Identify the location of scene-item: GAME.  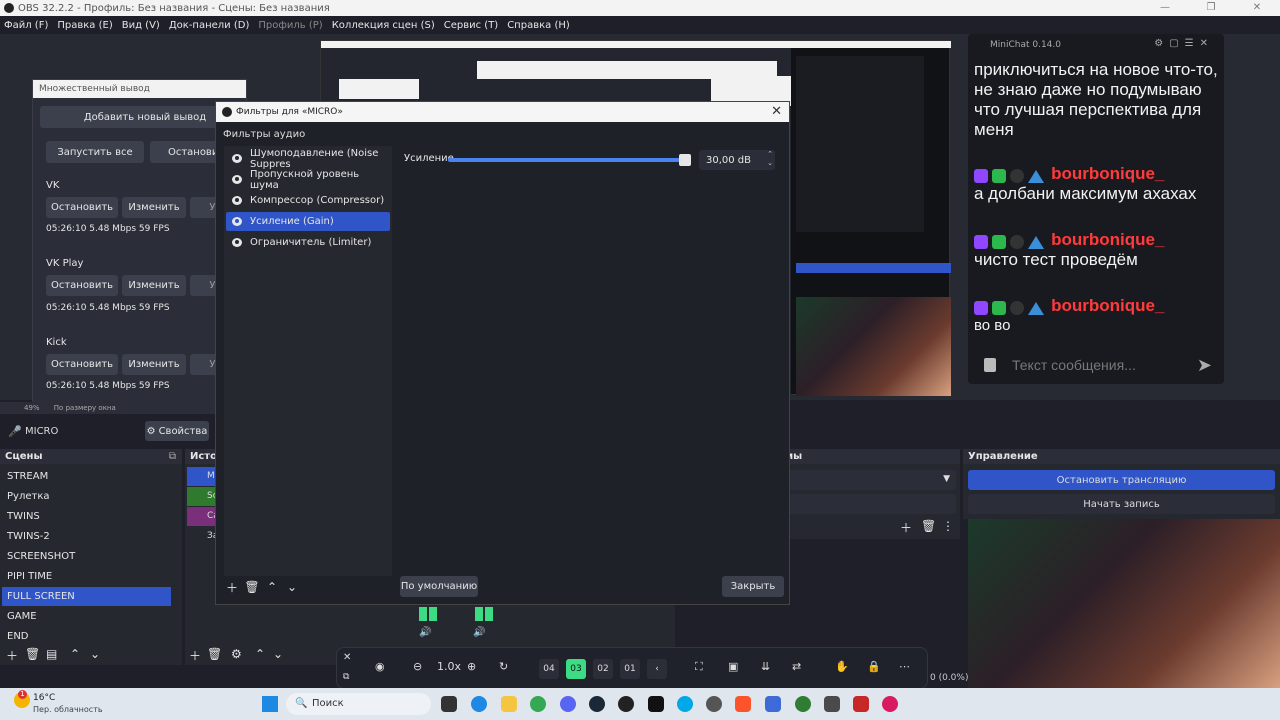
(86, 616).